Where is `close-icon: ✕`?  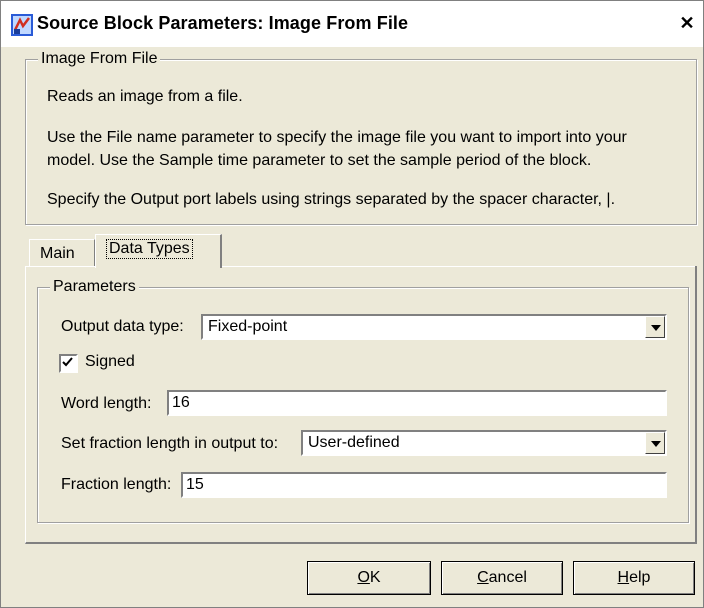
close-icon: ✕ is located at coordinates (687, 23).